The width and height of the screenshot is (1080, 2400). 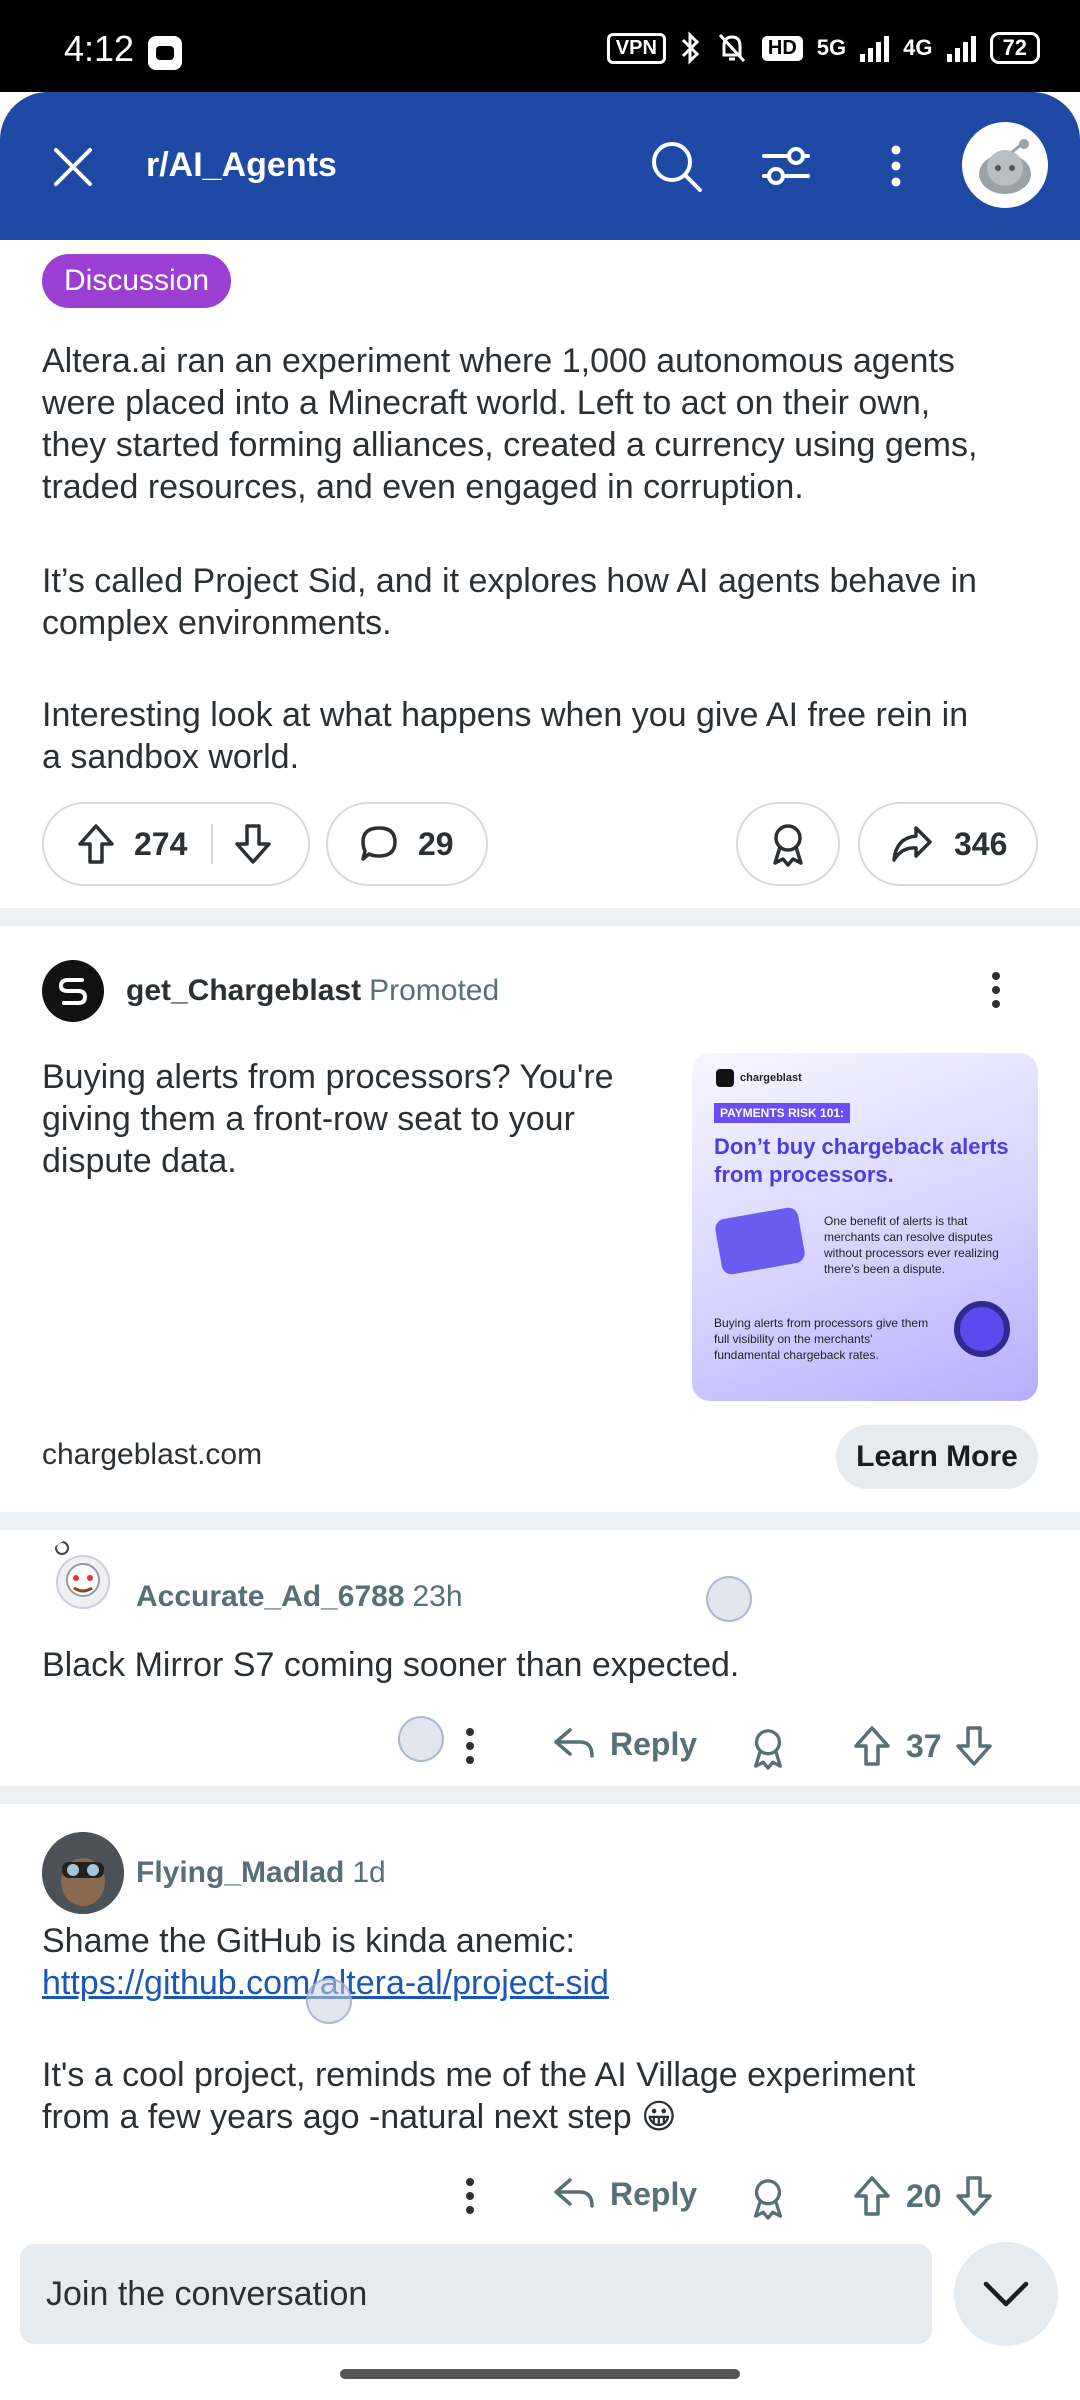 I want to click on post-flair: Discussion, so click(x=137, y=281).